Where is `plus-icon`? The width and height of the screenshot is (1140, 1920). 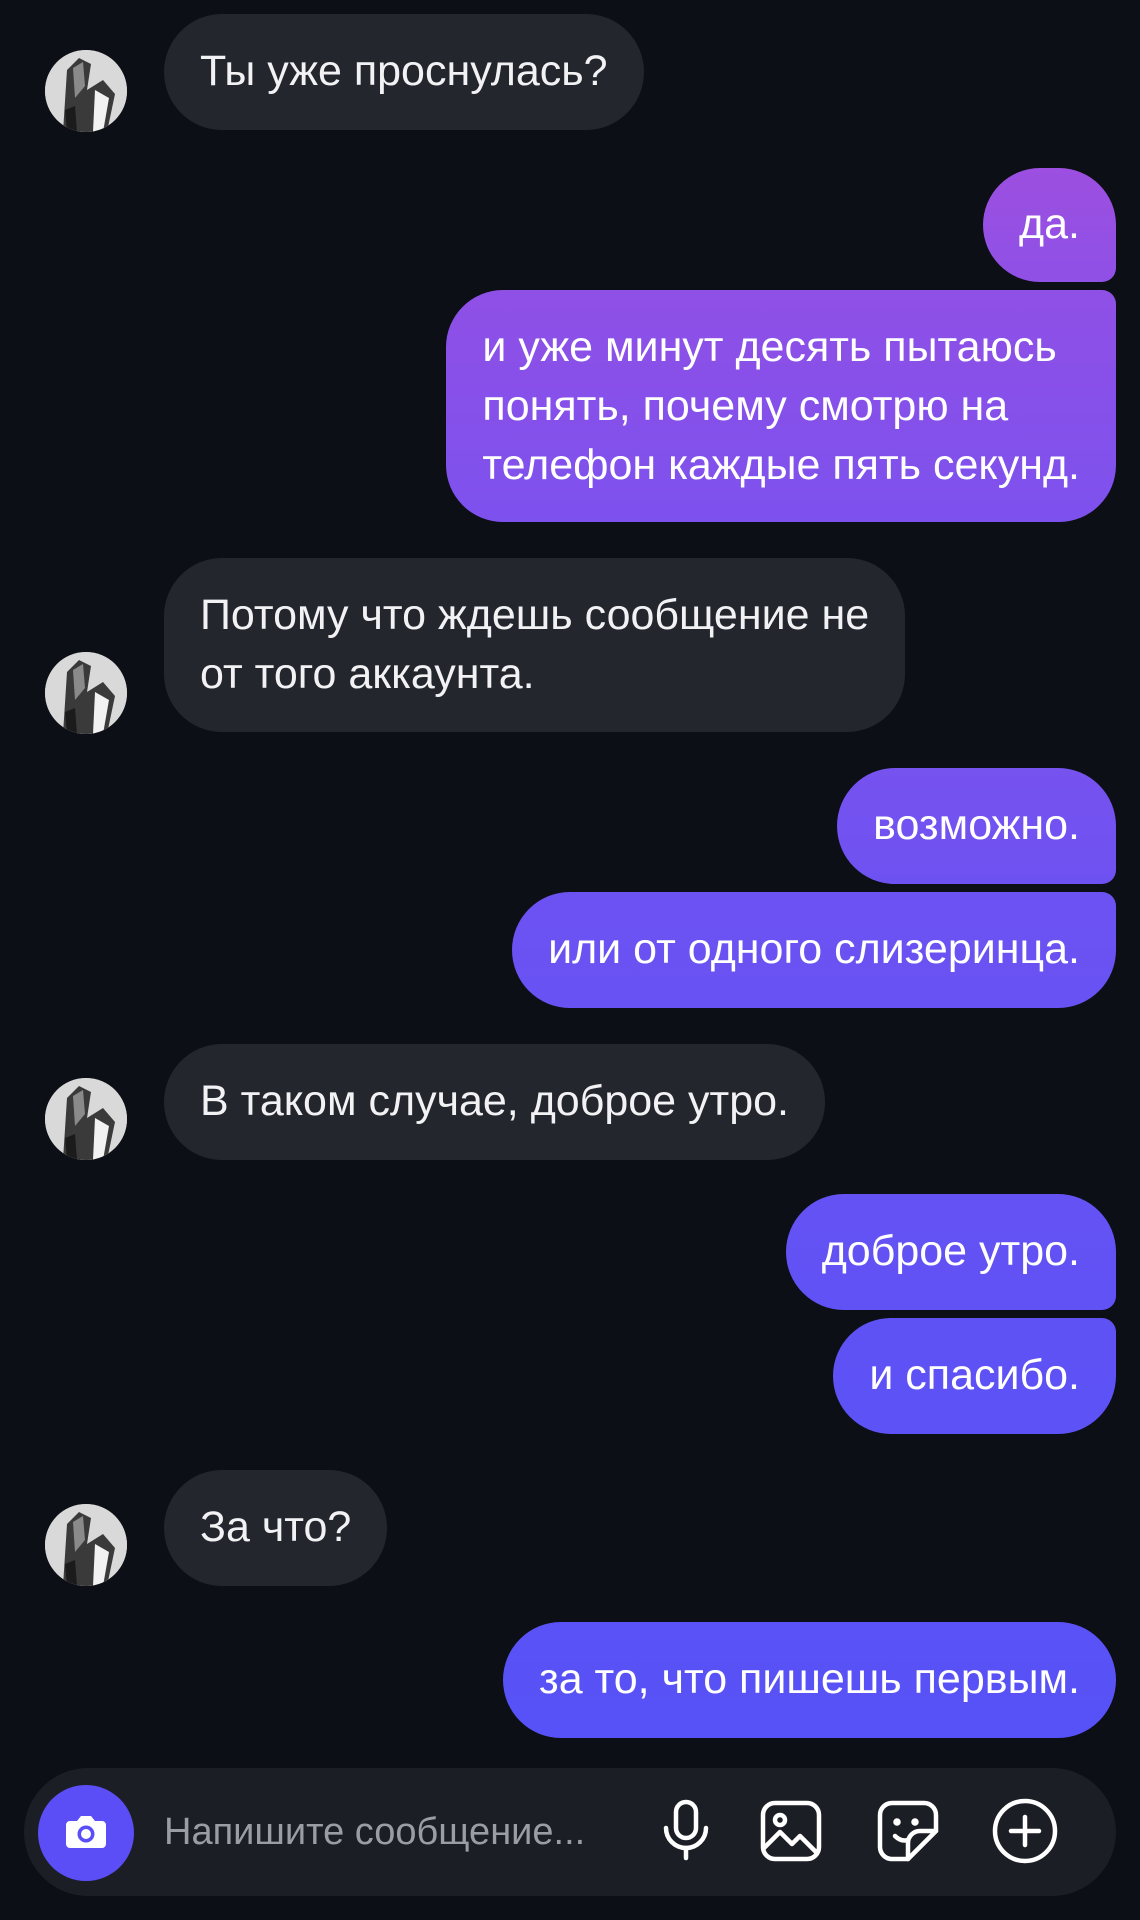 plus-icon is located at coordinates (1025, 1833).